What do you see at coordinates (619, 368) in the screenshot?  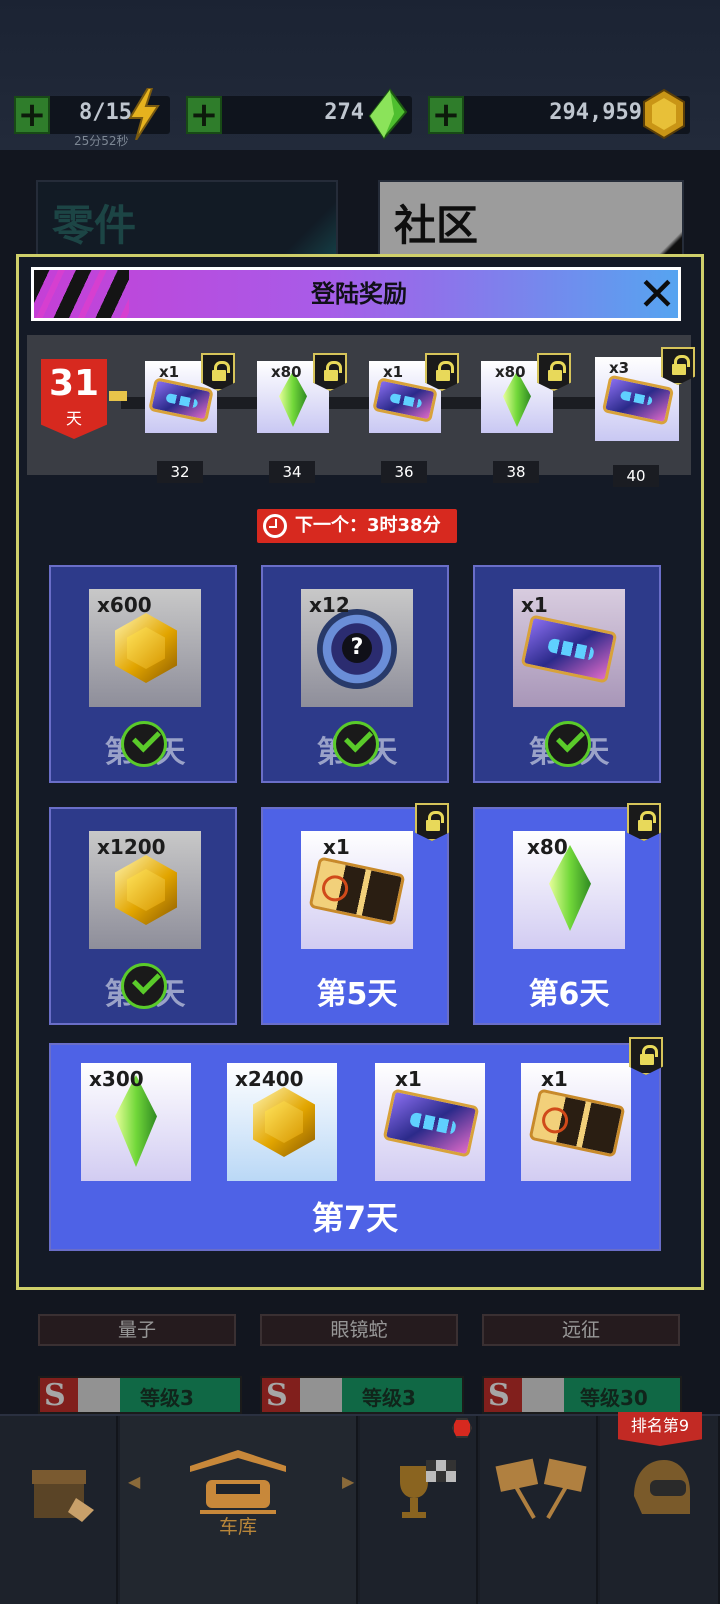 I see `milestone-qty: x3` at bounding box center [619, 368].